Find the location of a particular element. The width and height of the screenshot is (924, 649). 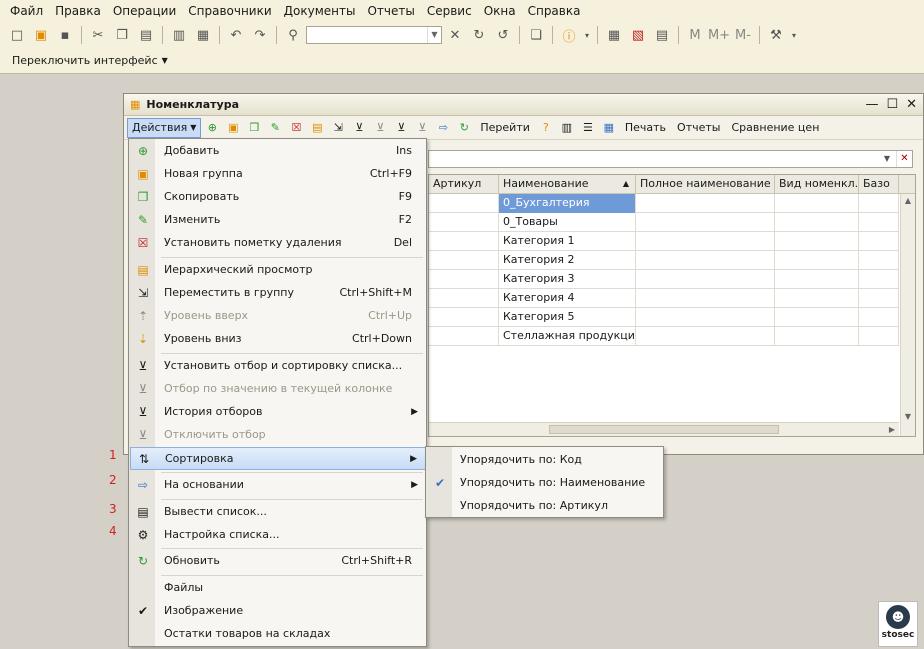

menu-edit: Правка is located at coordinates (78, 11).